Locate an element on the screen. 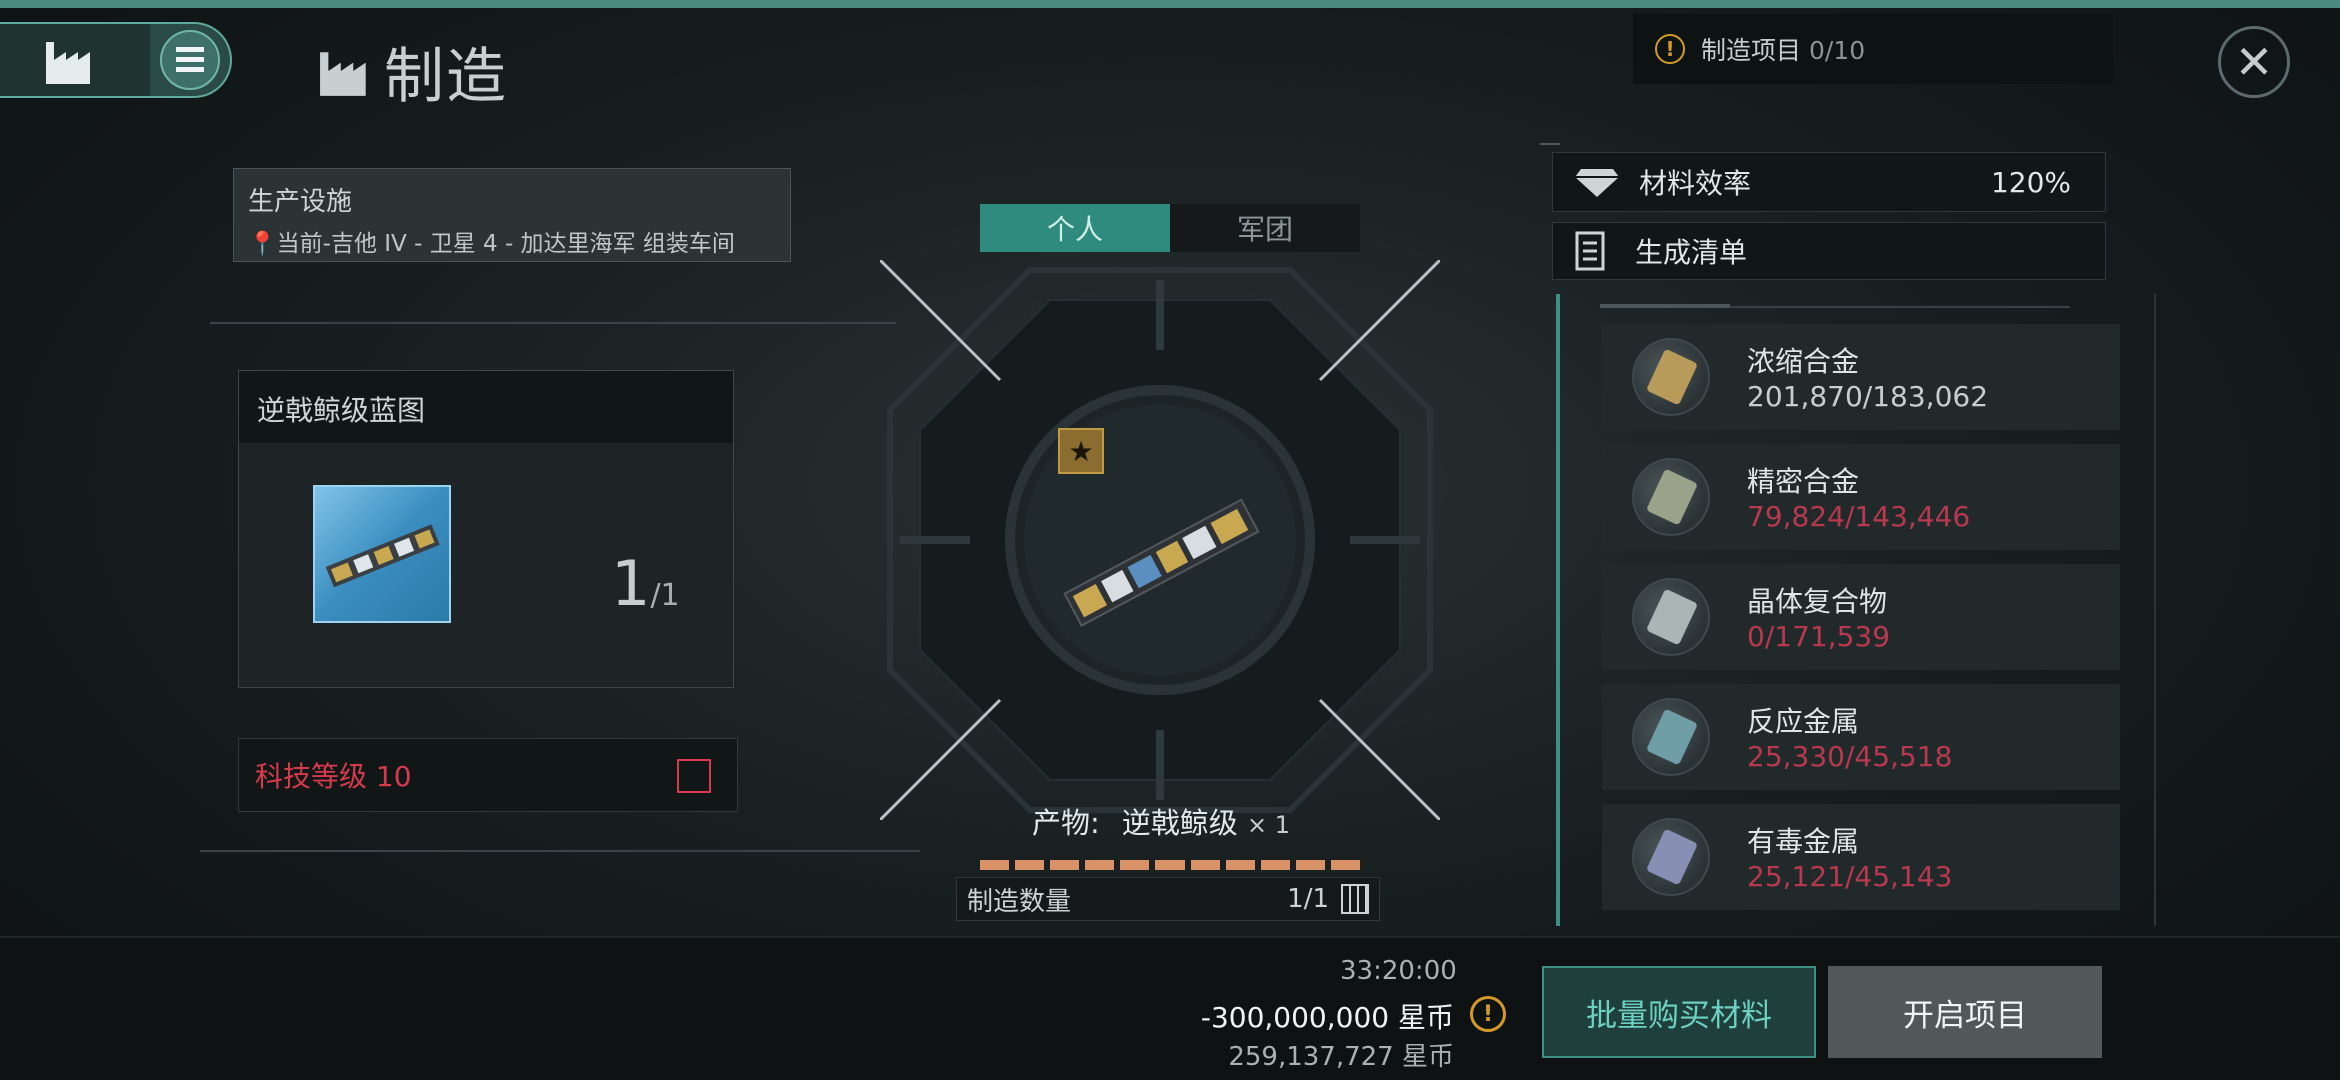  tech-level: 科技等级 10 is located at coordinates (488, 775).